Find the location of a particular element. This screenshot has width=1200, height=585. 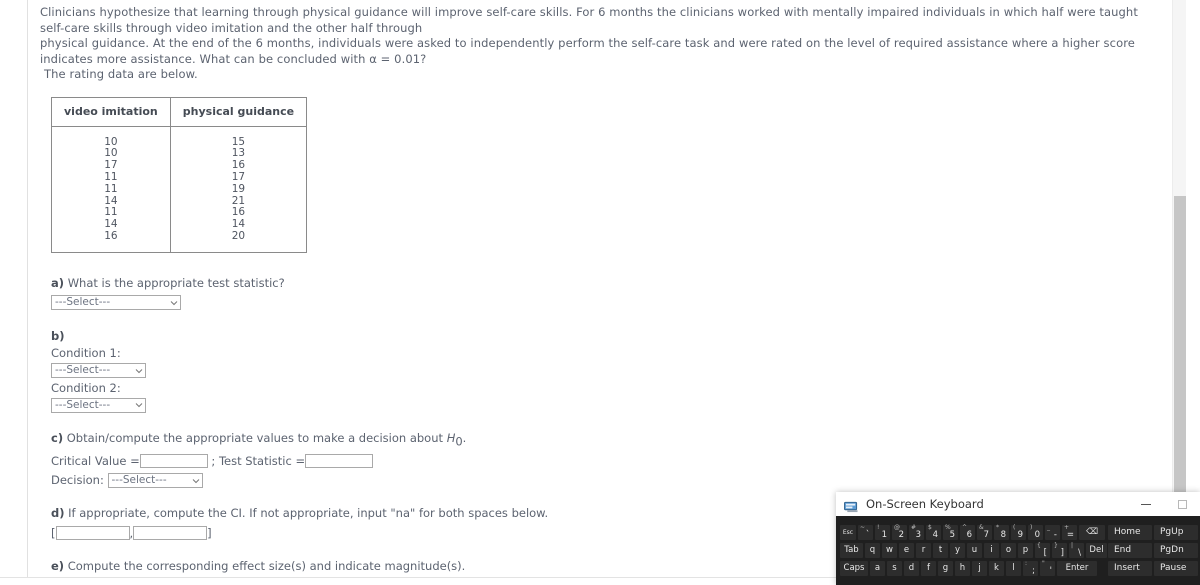

cell-value: 14 is located at coordinates (111, 200).